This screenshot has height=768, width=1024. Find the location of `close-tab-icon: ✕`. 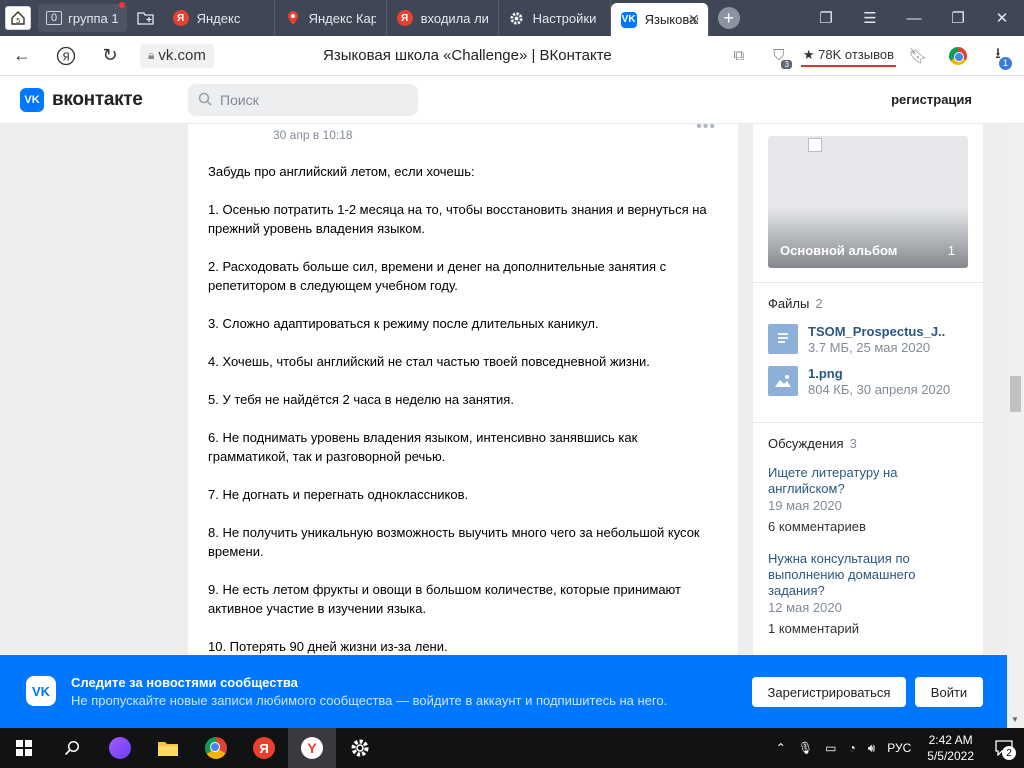

close-tab-icon: ✕ is located at coordinates (694, 19).